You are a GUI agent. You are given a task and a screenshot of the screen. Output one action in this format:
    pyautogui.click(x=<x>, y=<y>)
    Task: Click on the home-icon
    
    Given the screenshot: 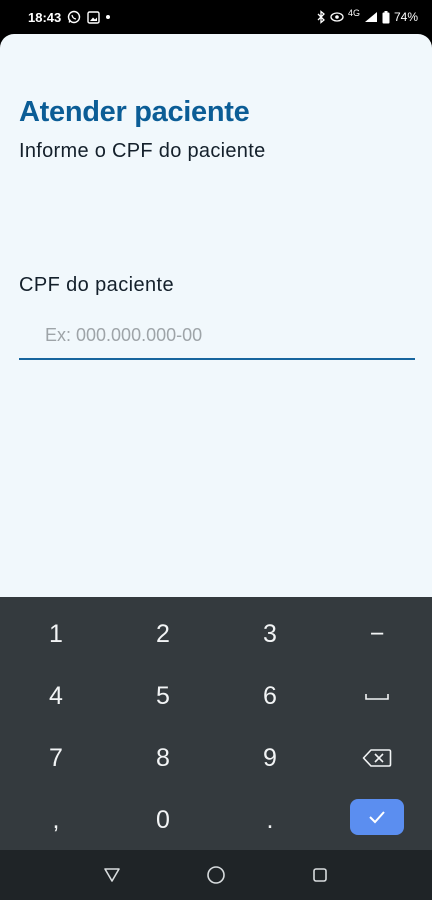 What is the action you would take?
    pyautogui.click(x=216, y=875)
    